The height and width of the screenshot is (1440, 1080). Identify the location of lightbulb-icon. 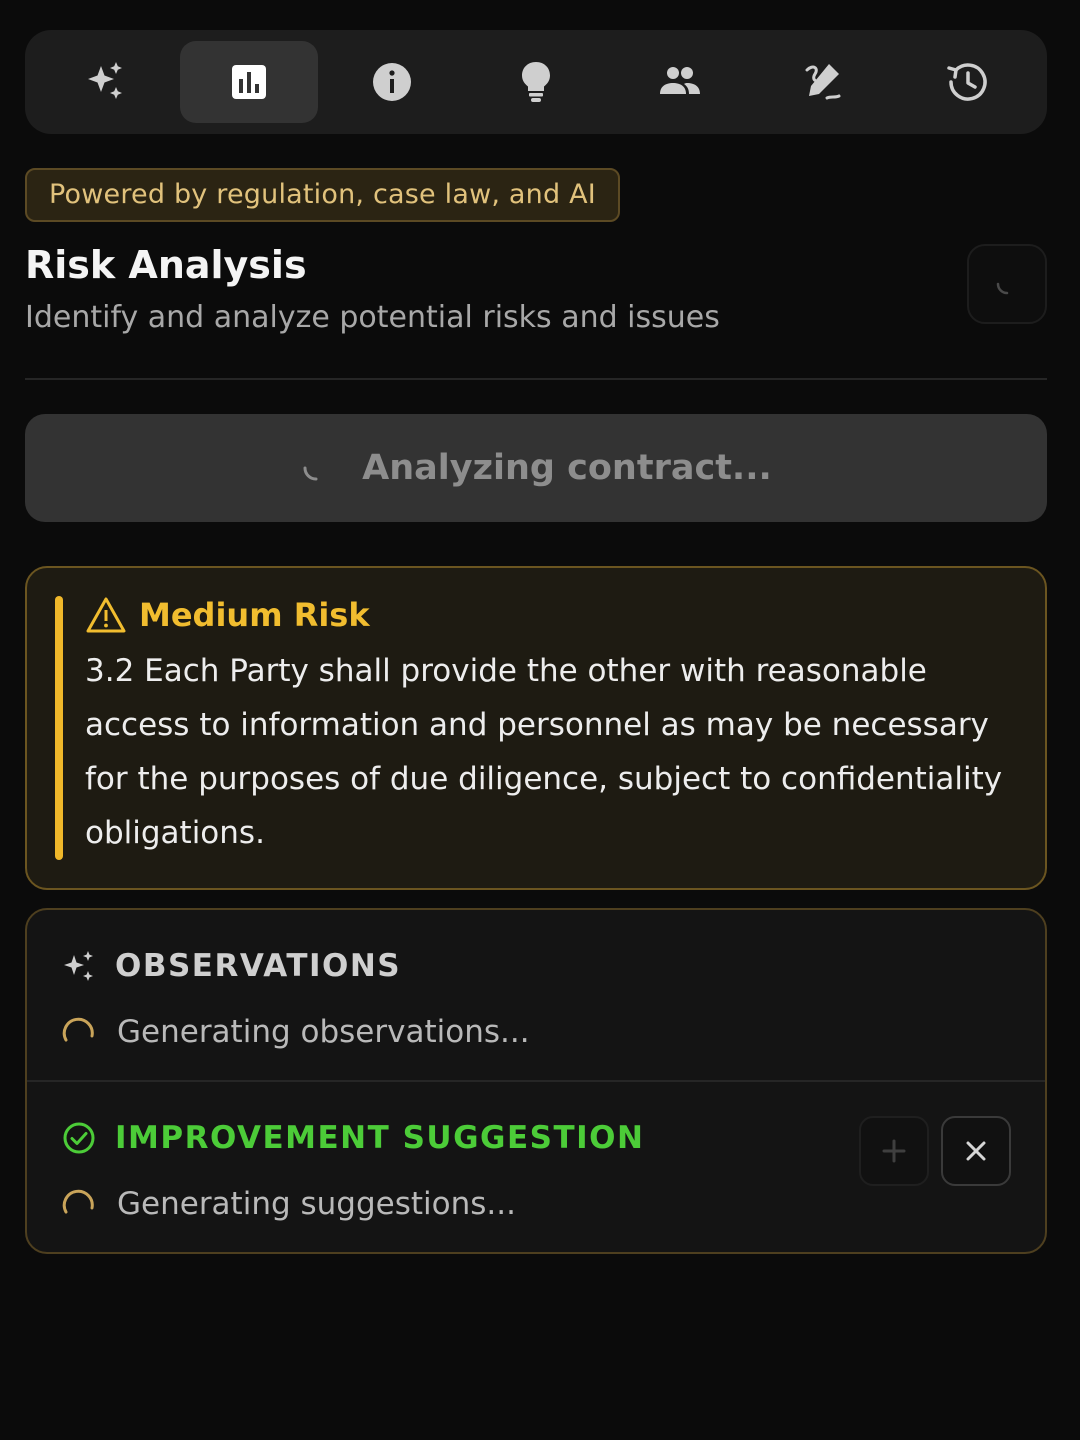
(535, 82).